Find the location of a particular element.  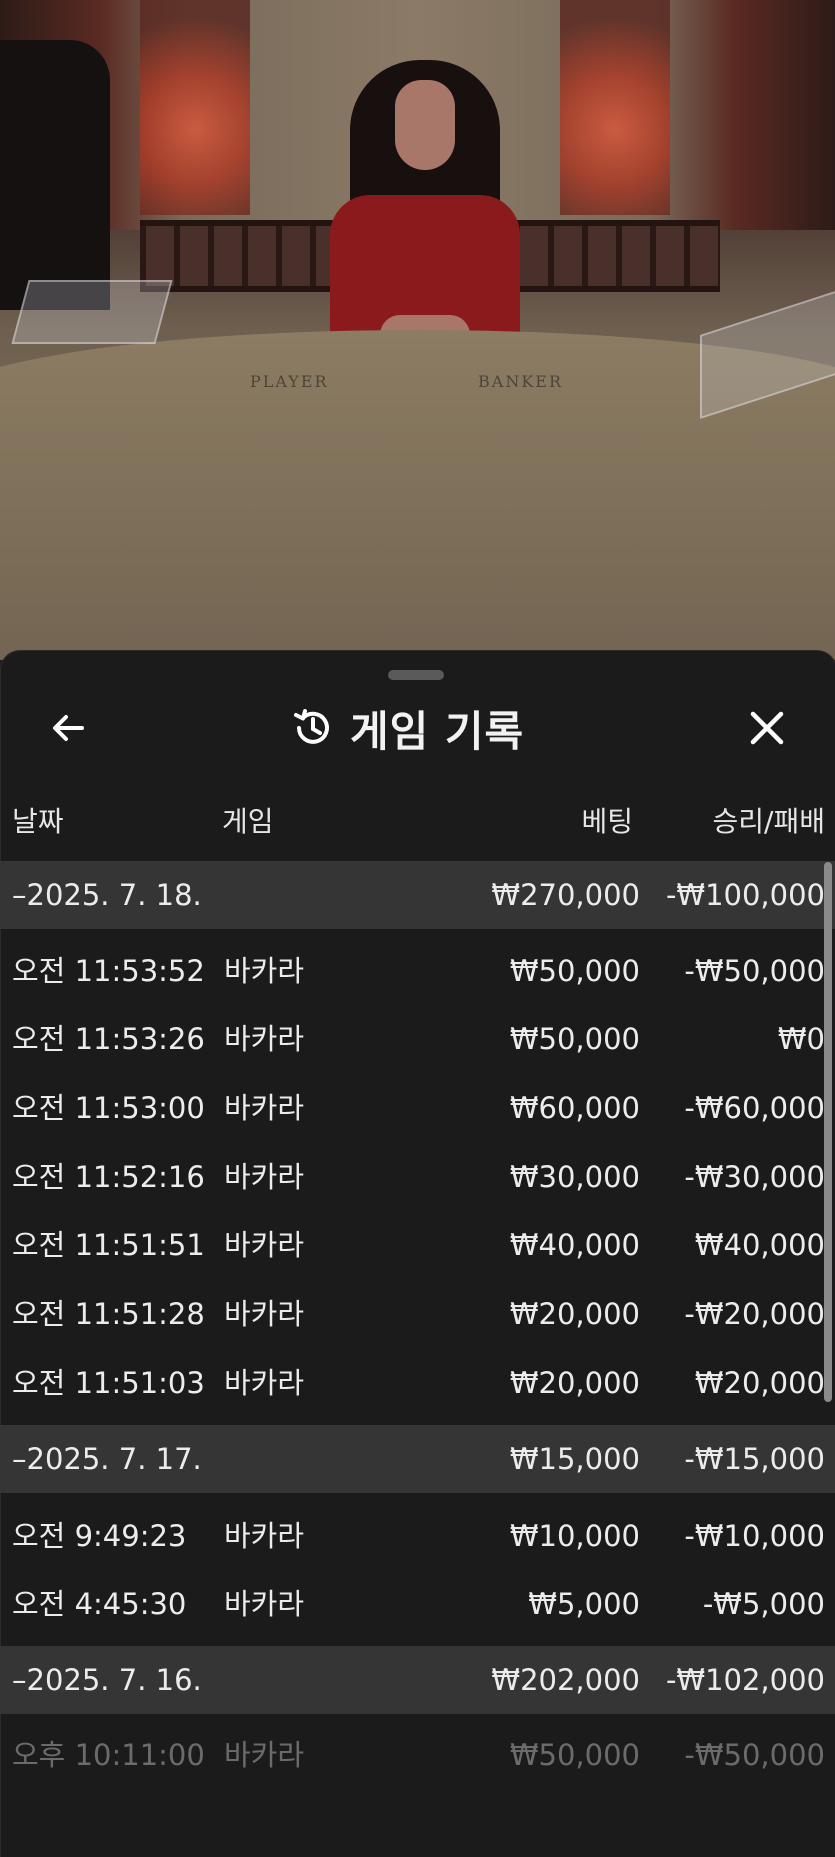

row-result: -₩10,000 is located at coordinates (754, 1536).